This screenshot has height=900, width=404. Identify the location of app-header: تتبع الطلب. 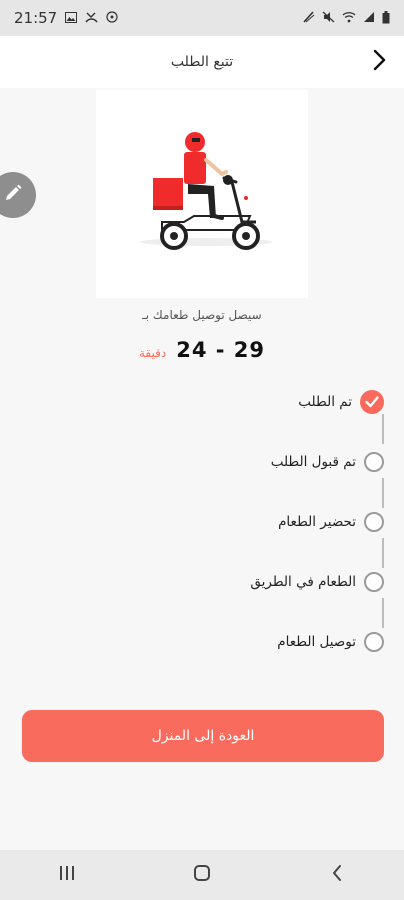
(202, 62).